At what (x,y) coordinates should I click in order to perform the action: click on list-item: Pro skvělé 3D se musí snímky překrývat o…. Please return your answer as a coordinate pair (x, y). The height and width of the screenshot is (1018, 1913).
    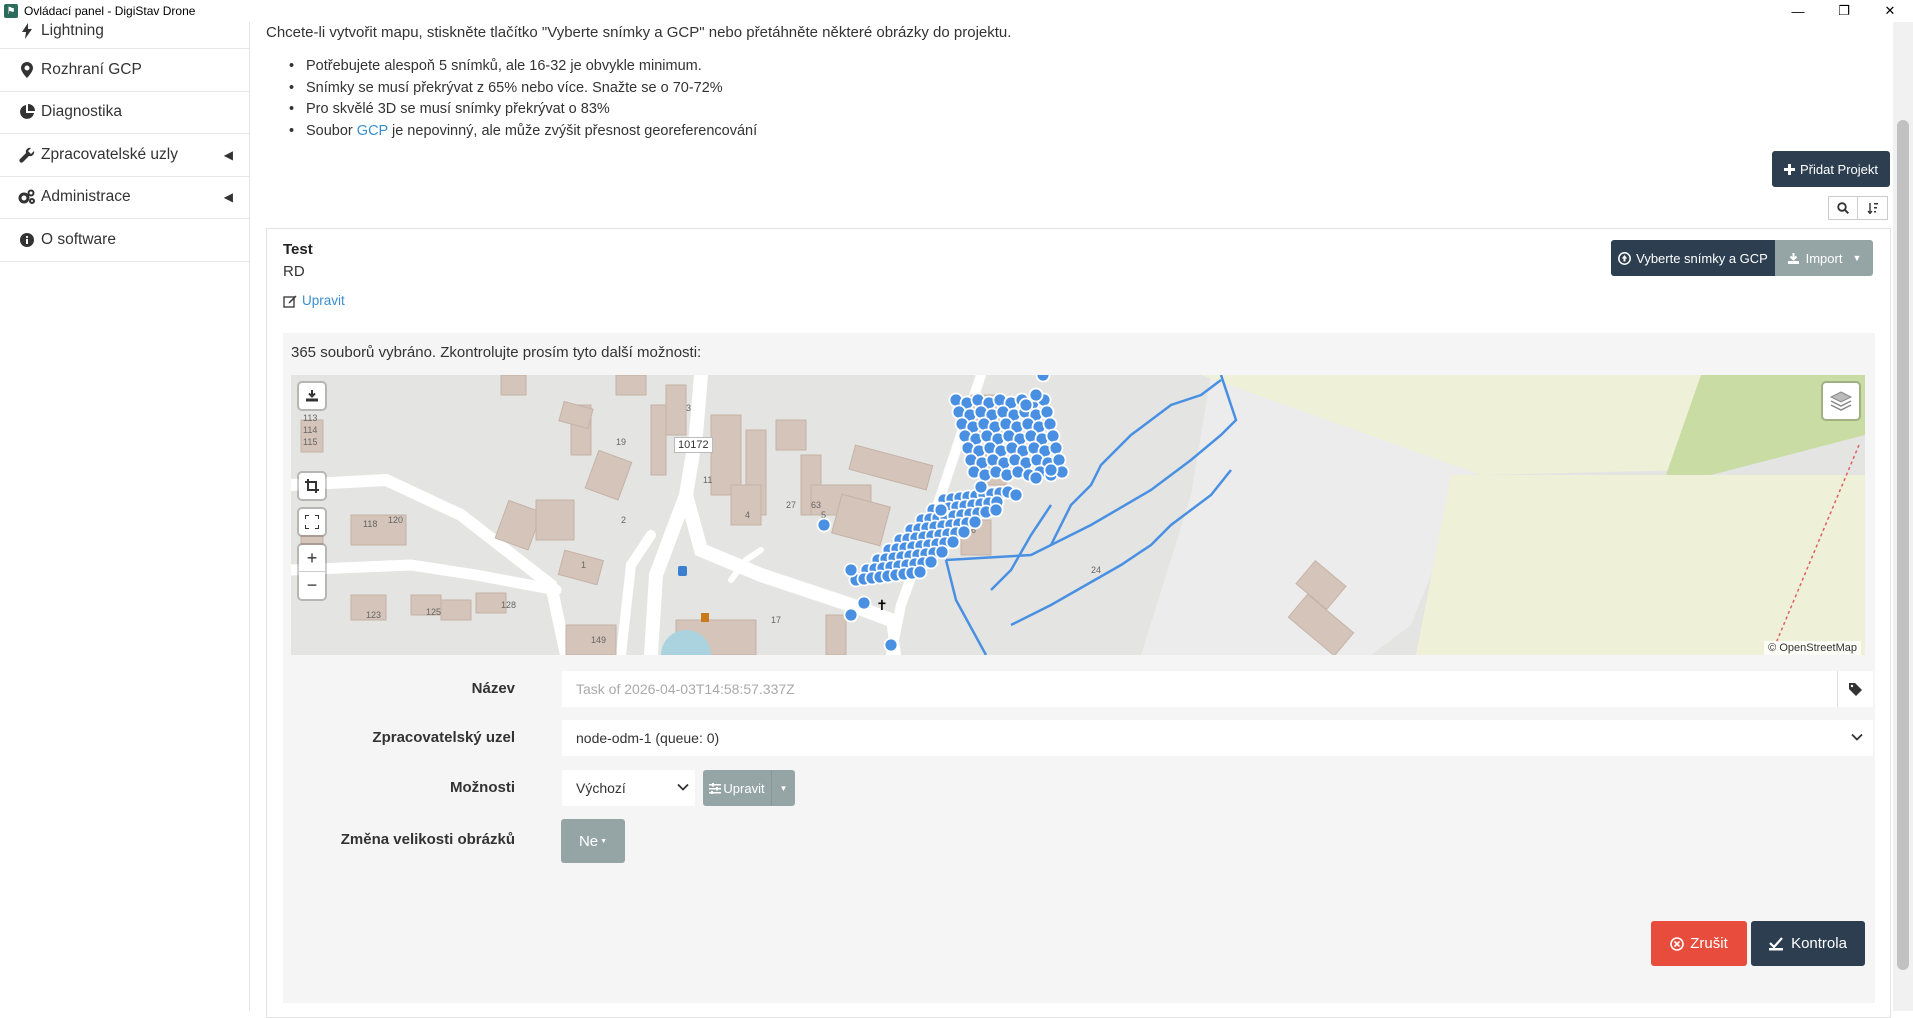
    Looking at the image, I should click on (523, 110).